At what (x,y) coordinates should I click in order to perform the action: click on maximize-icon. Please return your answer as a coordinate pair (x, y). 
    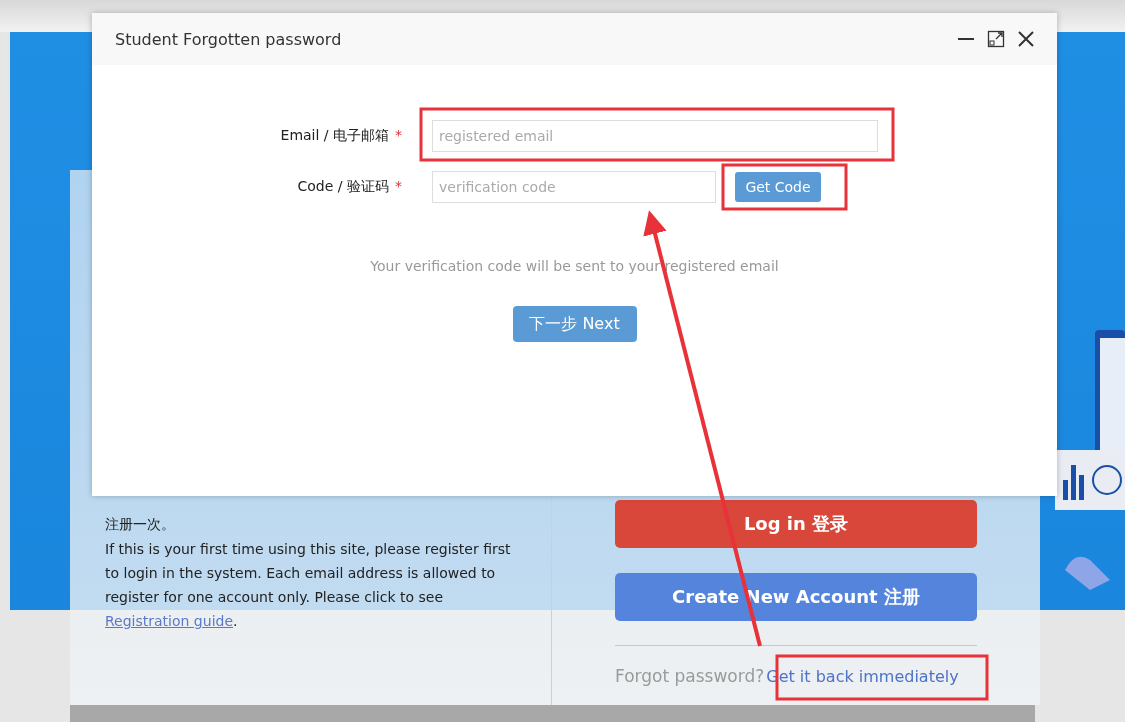
    Looking at the image, I should click on (996, 39).